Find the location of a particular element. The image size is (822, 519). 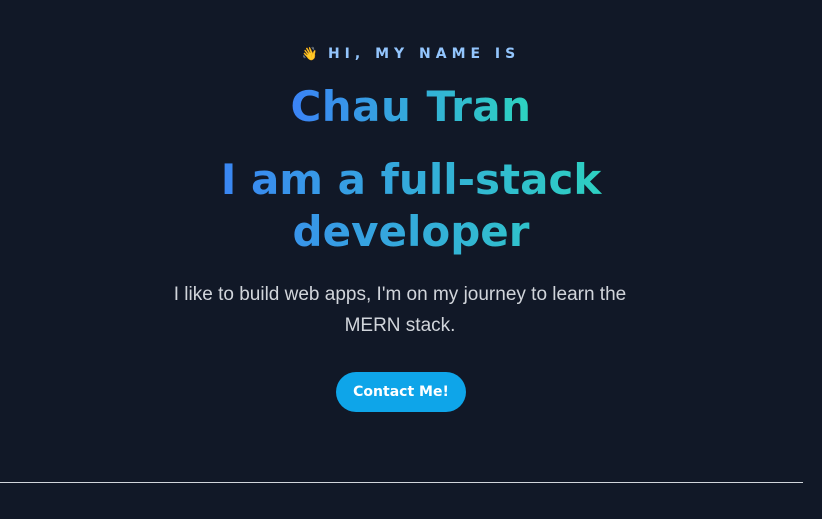

hero-name: Chau Tran is located at coordinates (411, 107).